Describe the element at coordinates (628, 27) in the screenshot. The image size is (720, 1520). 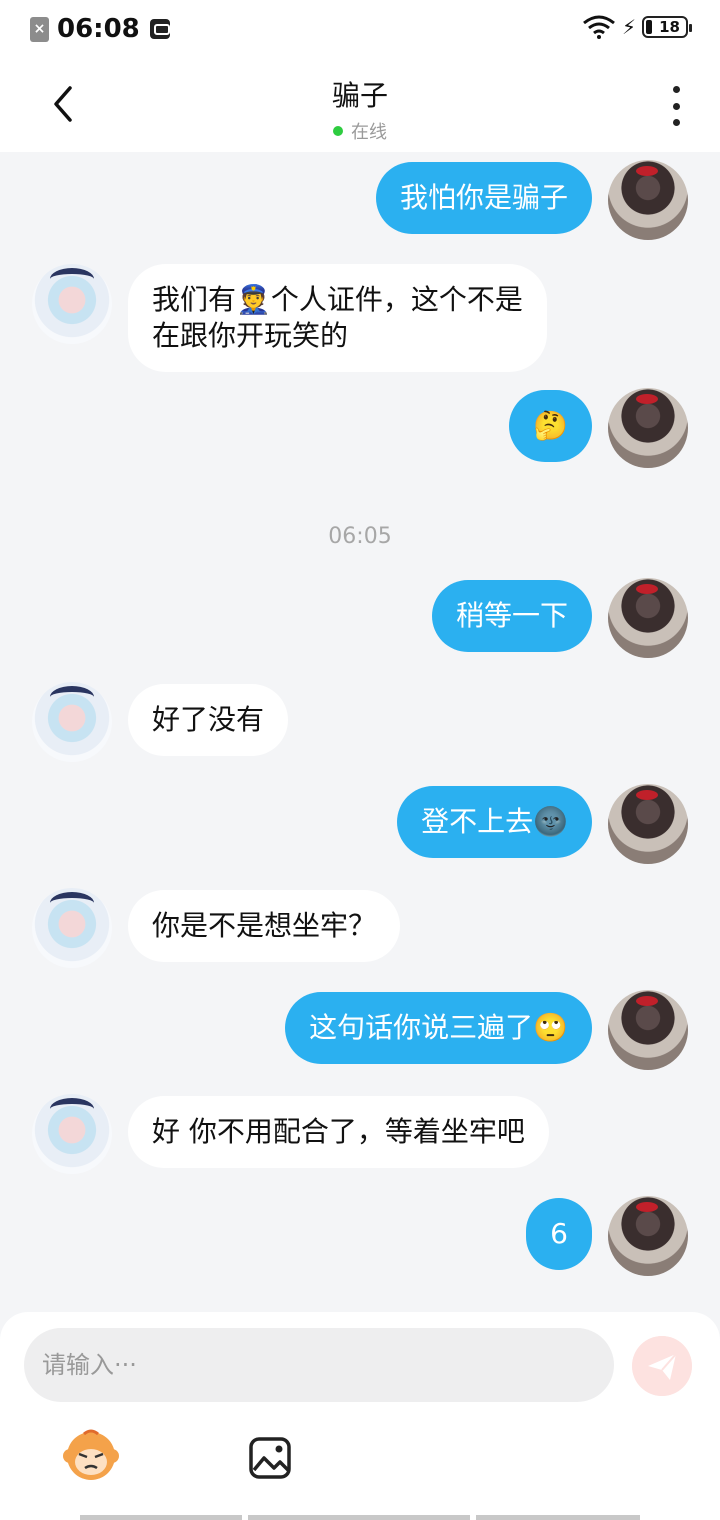
I see `charging-icon: ⚡` at that location.